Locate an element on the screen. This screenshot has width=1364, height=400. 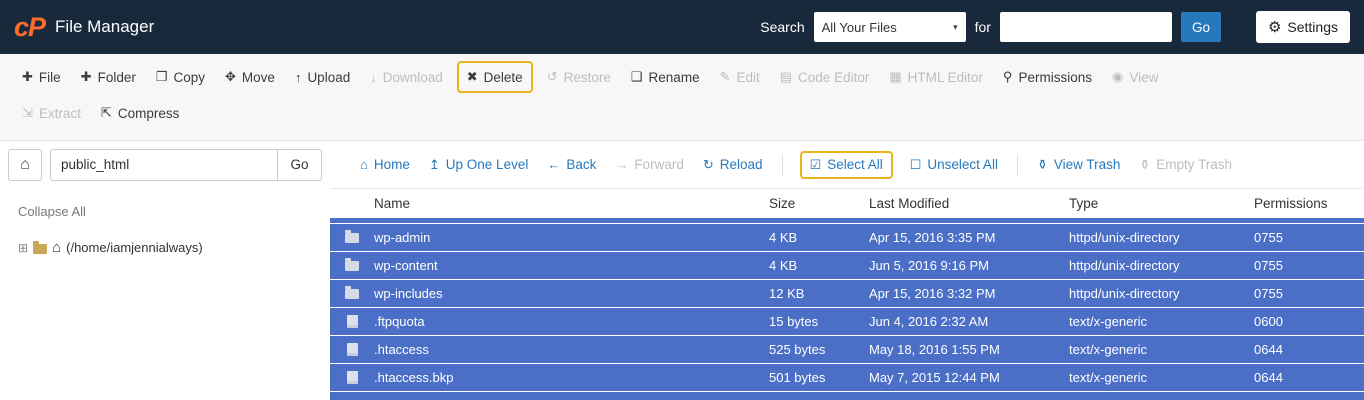
nav-home-label: Home is located at coordinates (391, 164).